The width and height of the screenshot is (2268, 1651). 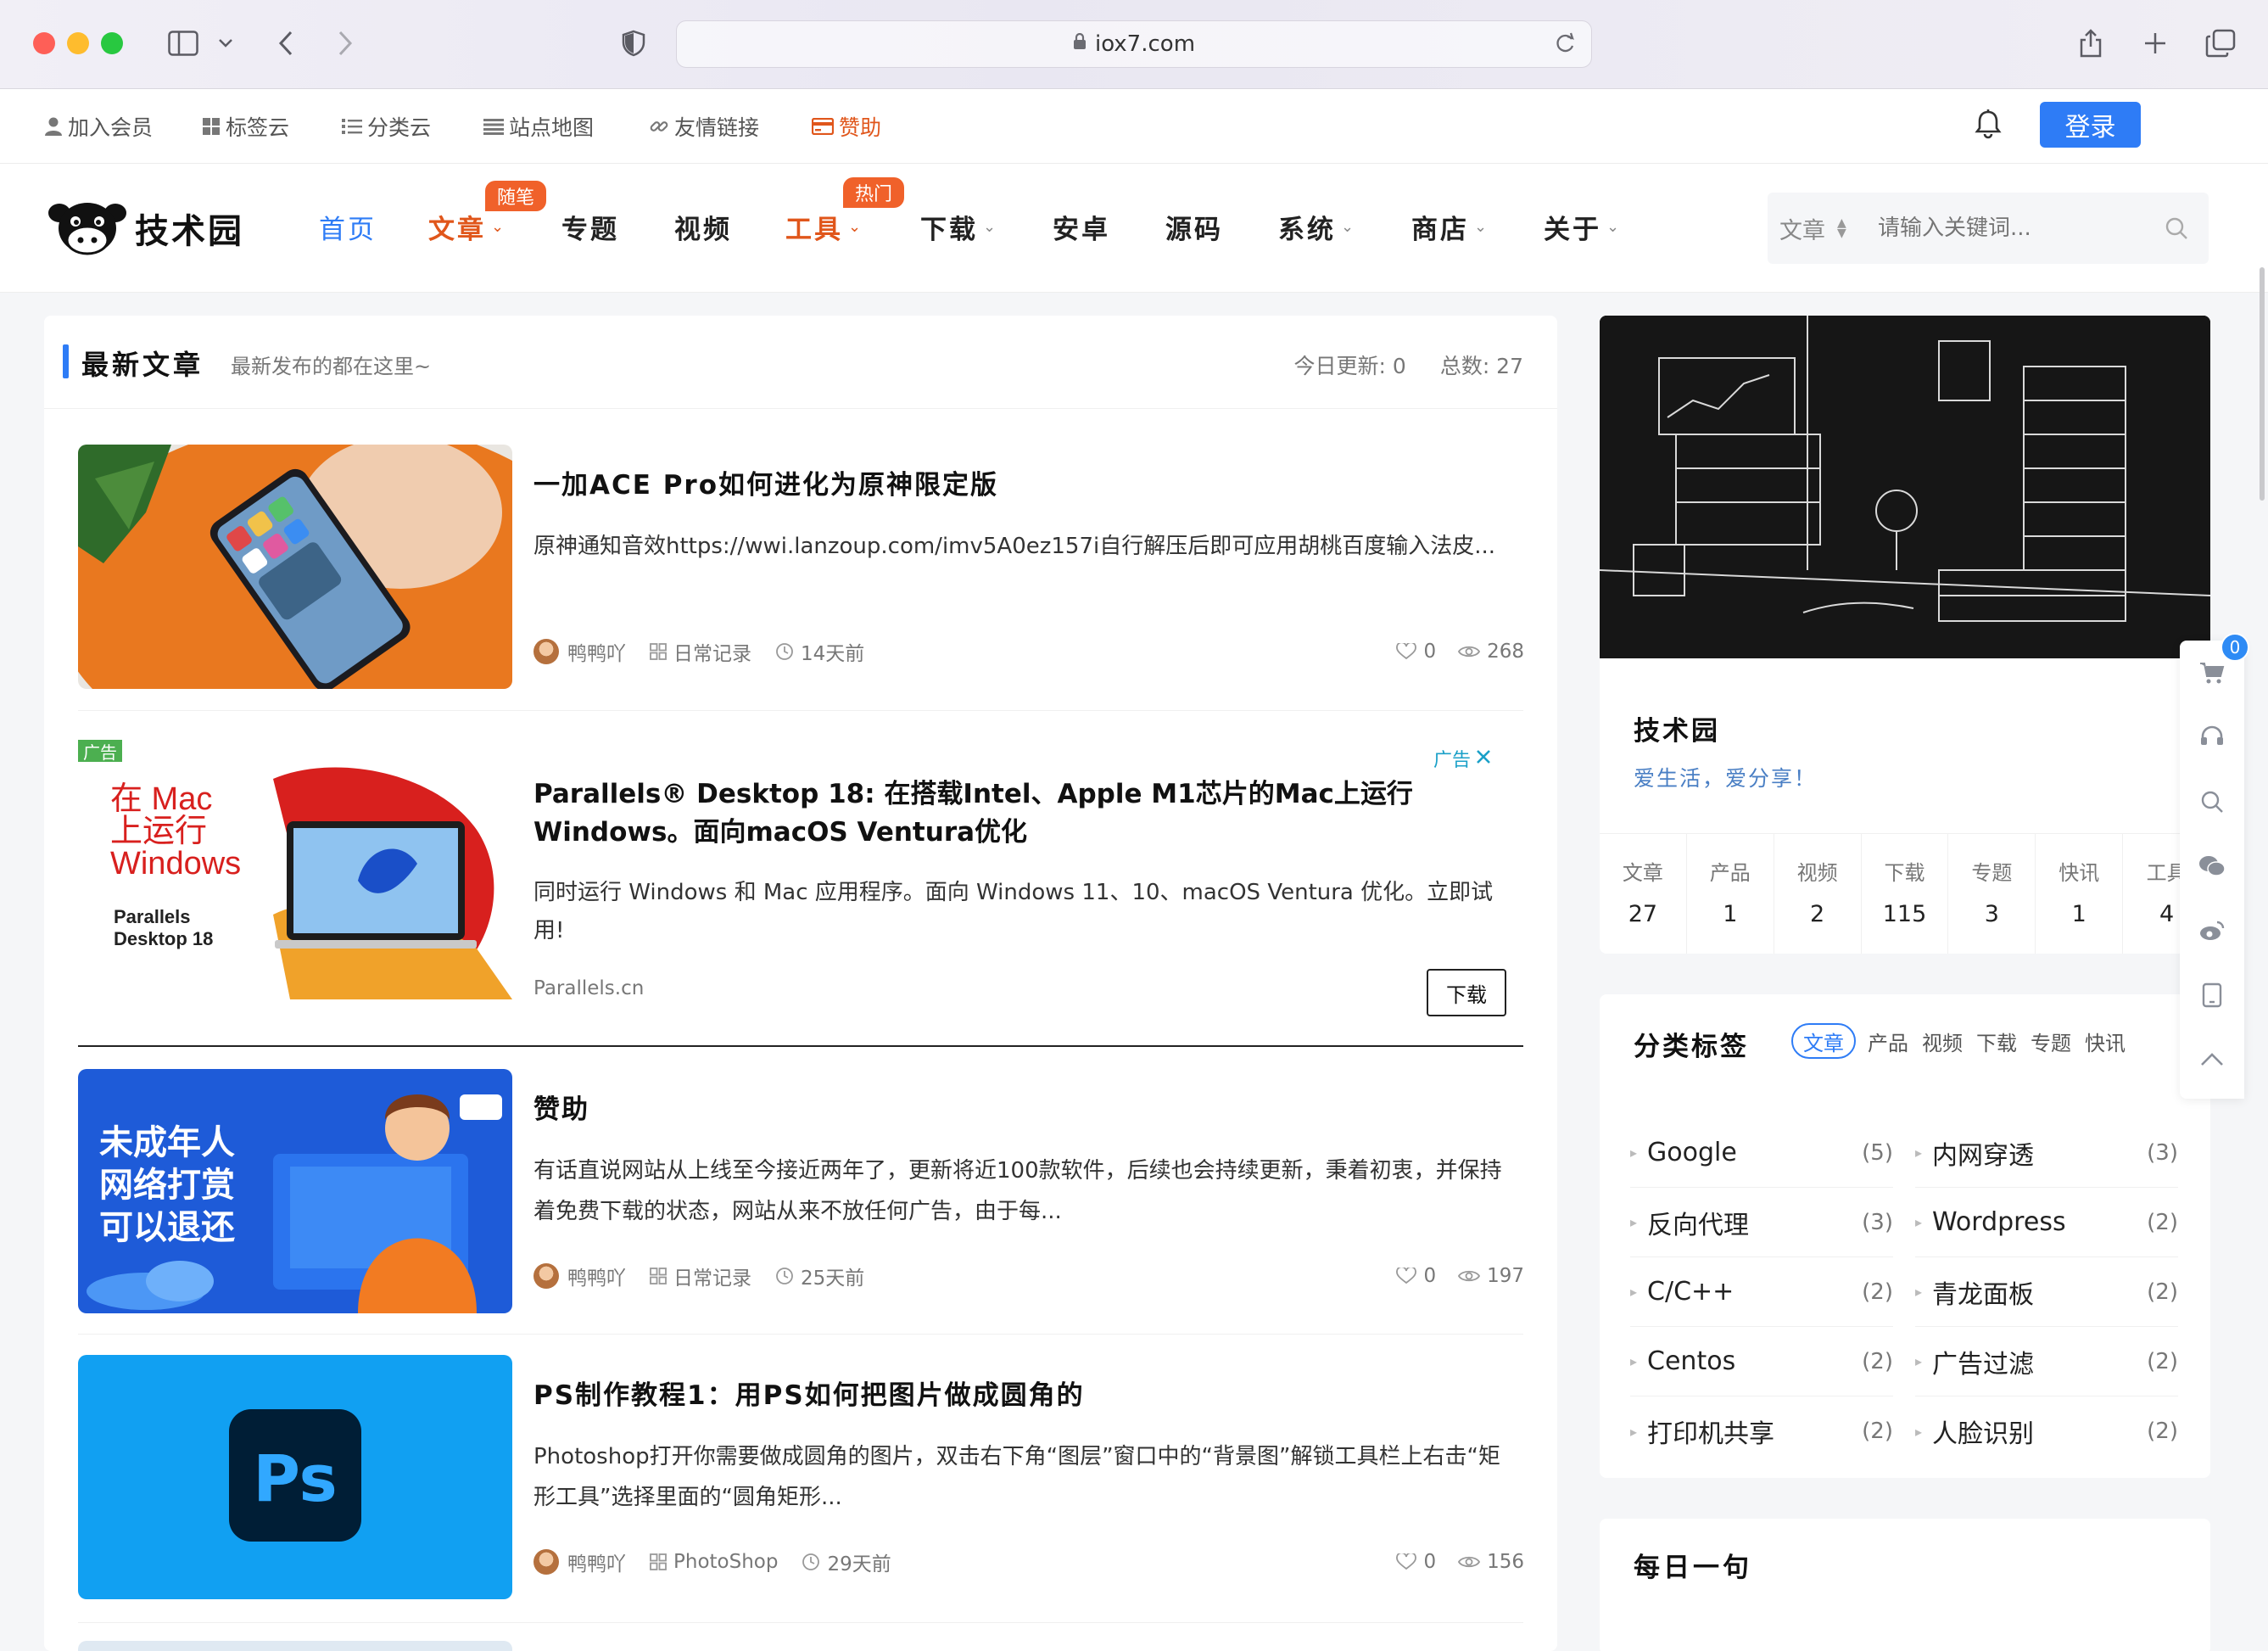 I want to click on minimize-window-button, so click(x=78, y=43).